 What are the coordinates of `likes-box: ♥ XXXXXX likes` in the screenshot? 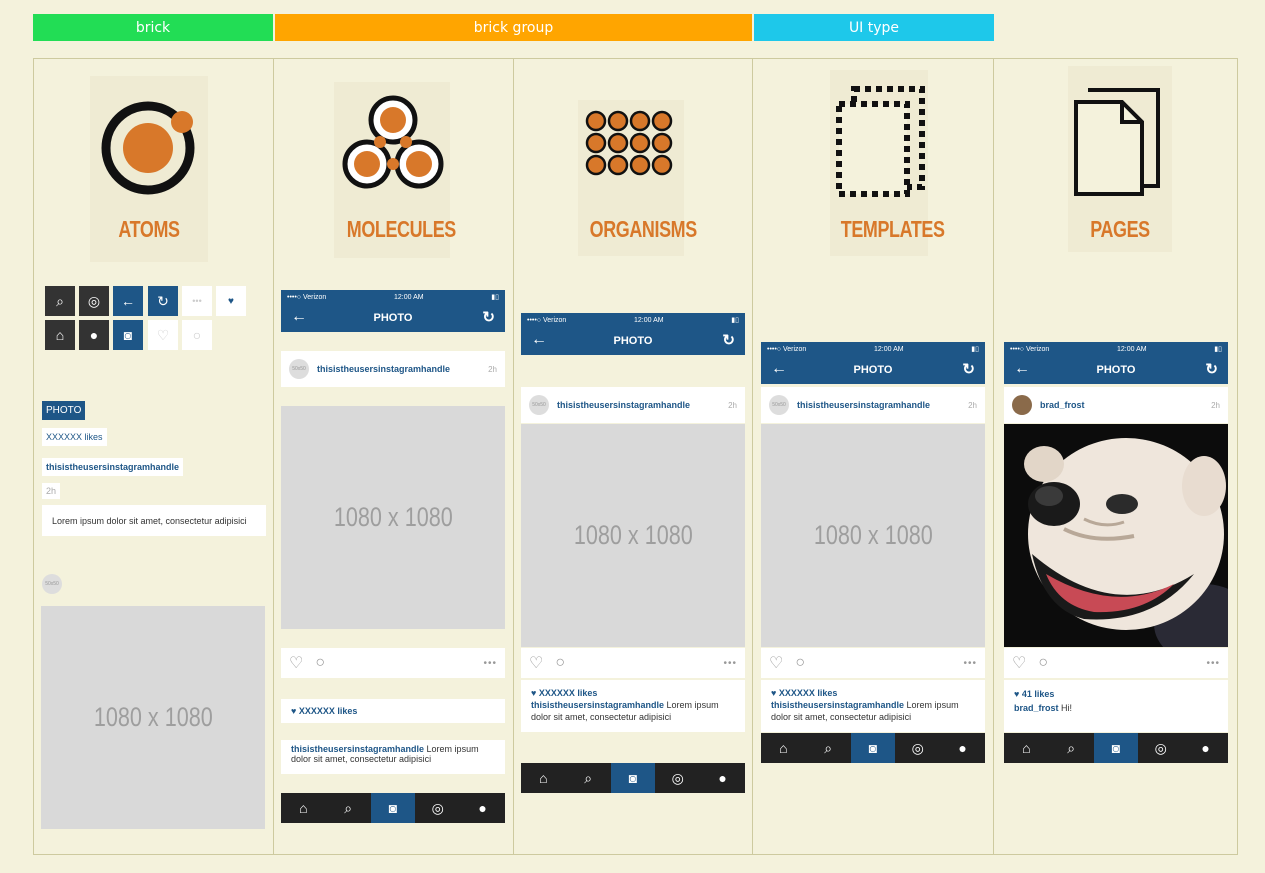 It's located at (393, 711).